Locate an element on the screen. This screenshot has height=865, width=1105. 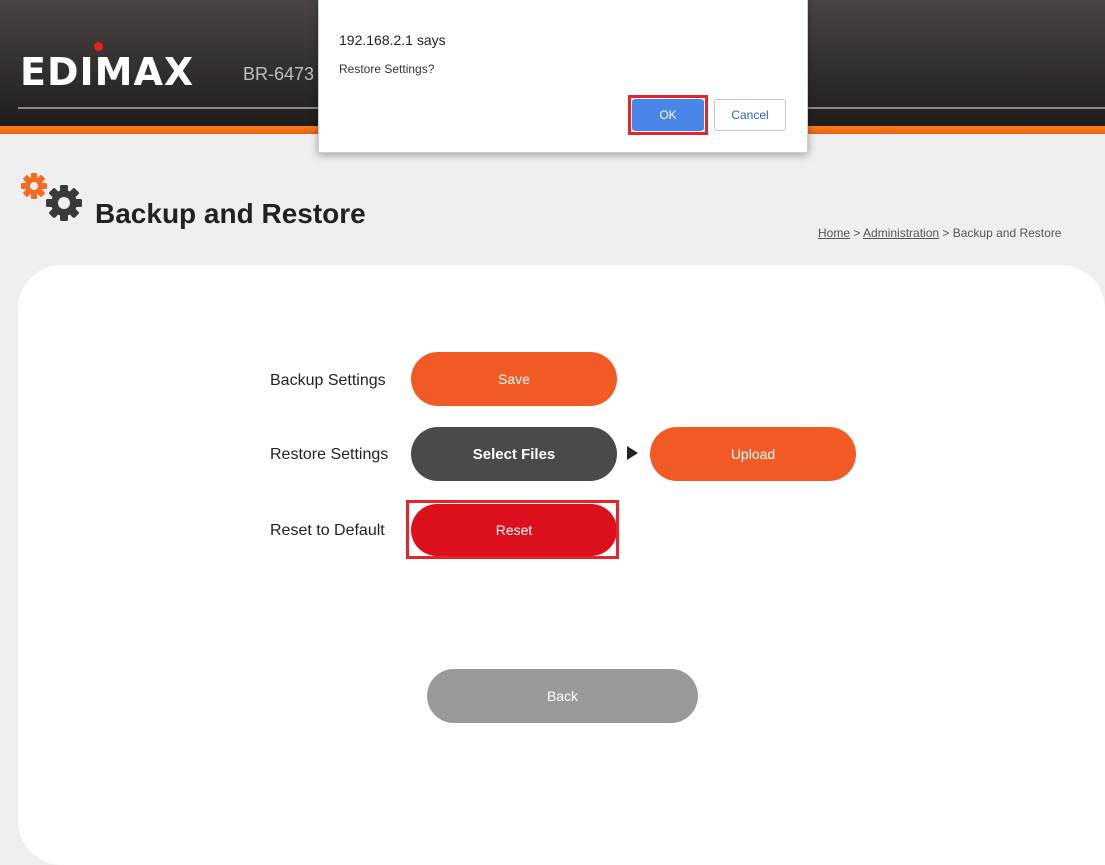
upload-button: Upload is located at coordinates (753, 454).